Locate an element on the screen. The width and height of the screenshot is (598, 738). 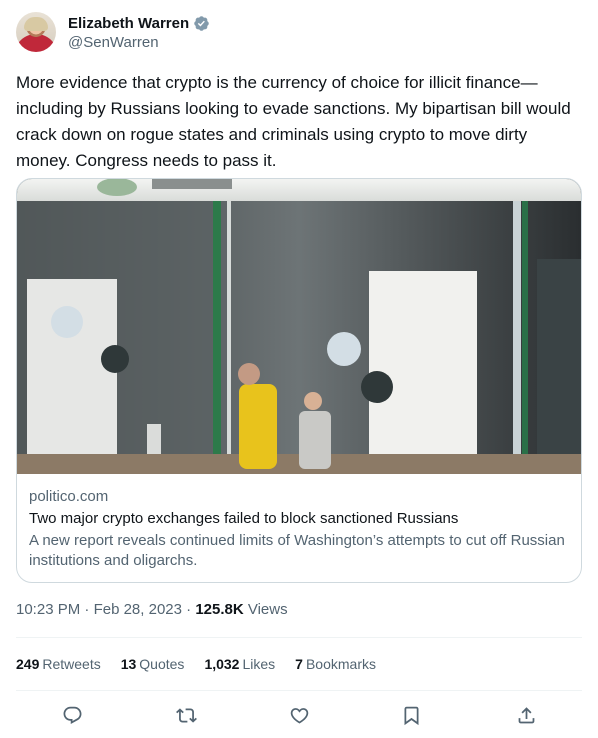
bookmarks-count: 7 is located at coordinates (299, 664).